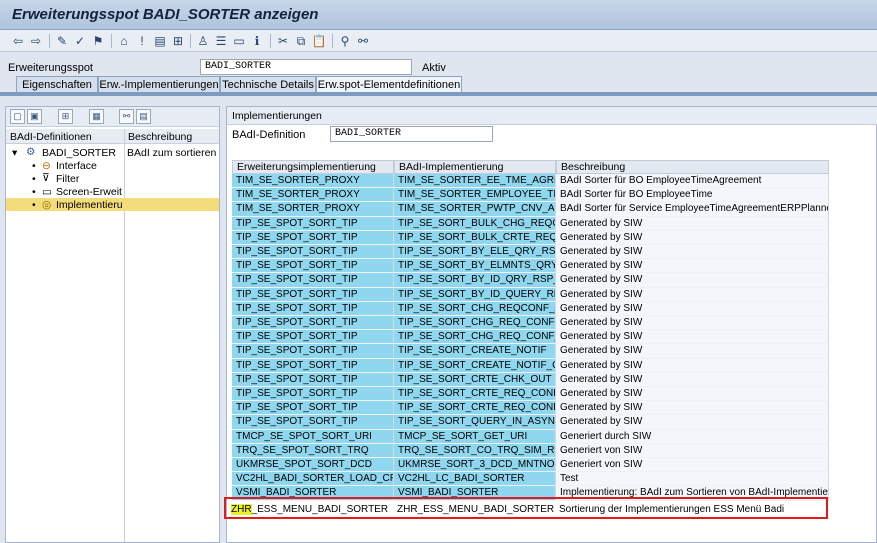  I want to click on navigate-icon: !, so click(142, 41).